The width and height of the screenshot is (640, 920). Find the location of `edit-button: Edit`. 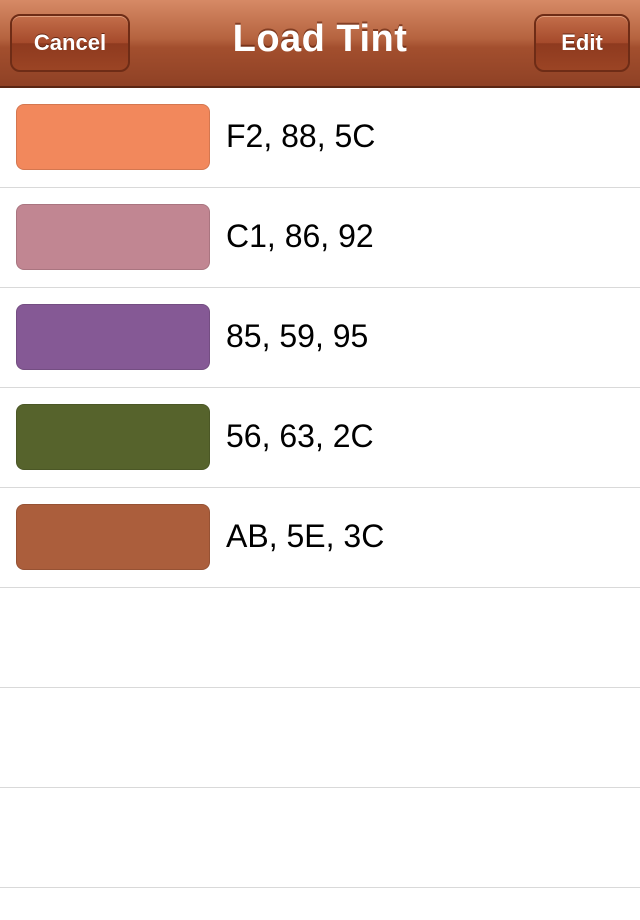

edit-button: Edit is located at coordinates (582, 43).